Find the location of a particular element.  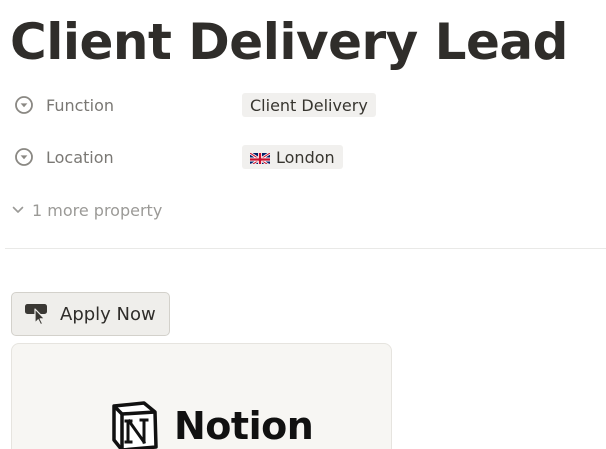

property-row-location: Location London is located at coordinates (303, 157).